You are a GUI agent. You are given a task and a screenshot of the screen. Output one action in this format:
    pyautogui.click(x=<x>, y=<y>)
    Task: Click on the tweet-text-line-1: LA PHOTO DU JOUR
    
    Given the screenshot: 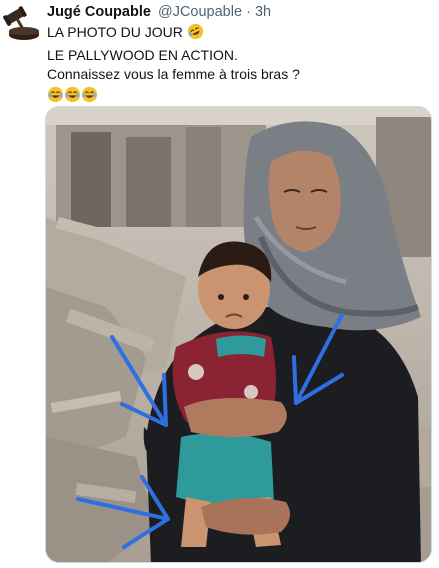 What is the action you would take?
    pyautogui.click(x=173, y=34)
    